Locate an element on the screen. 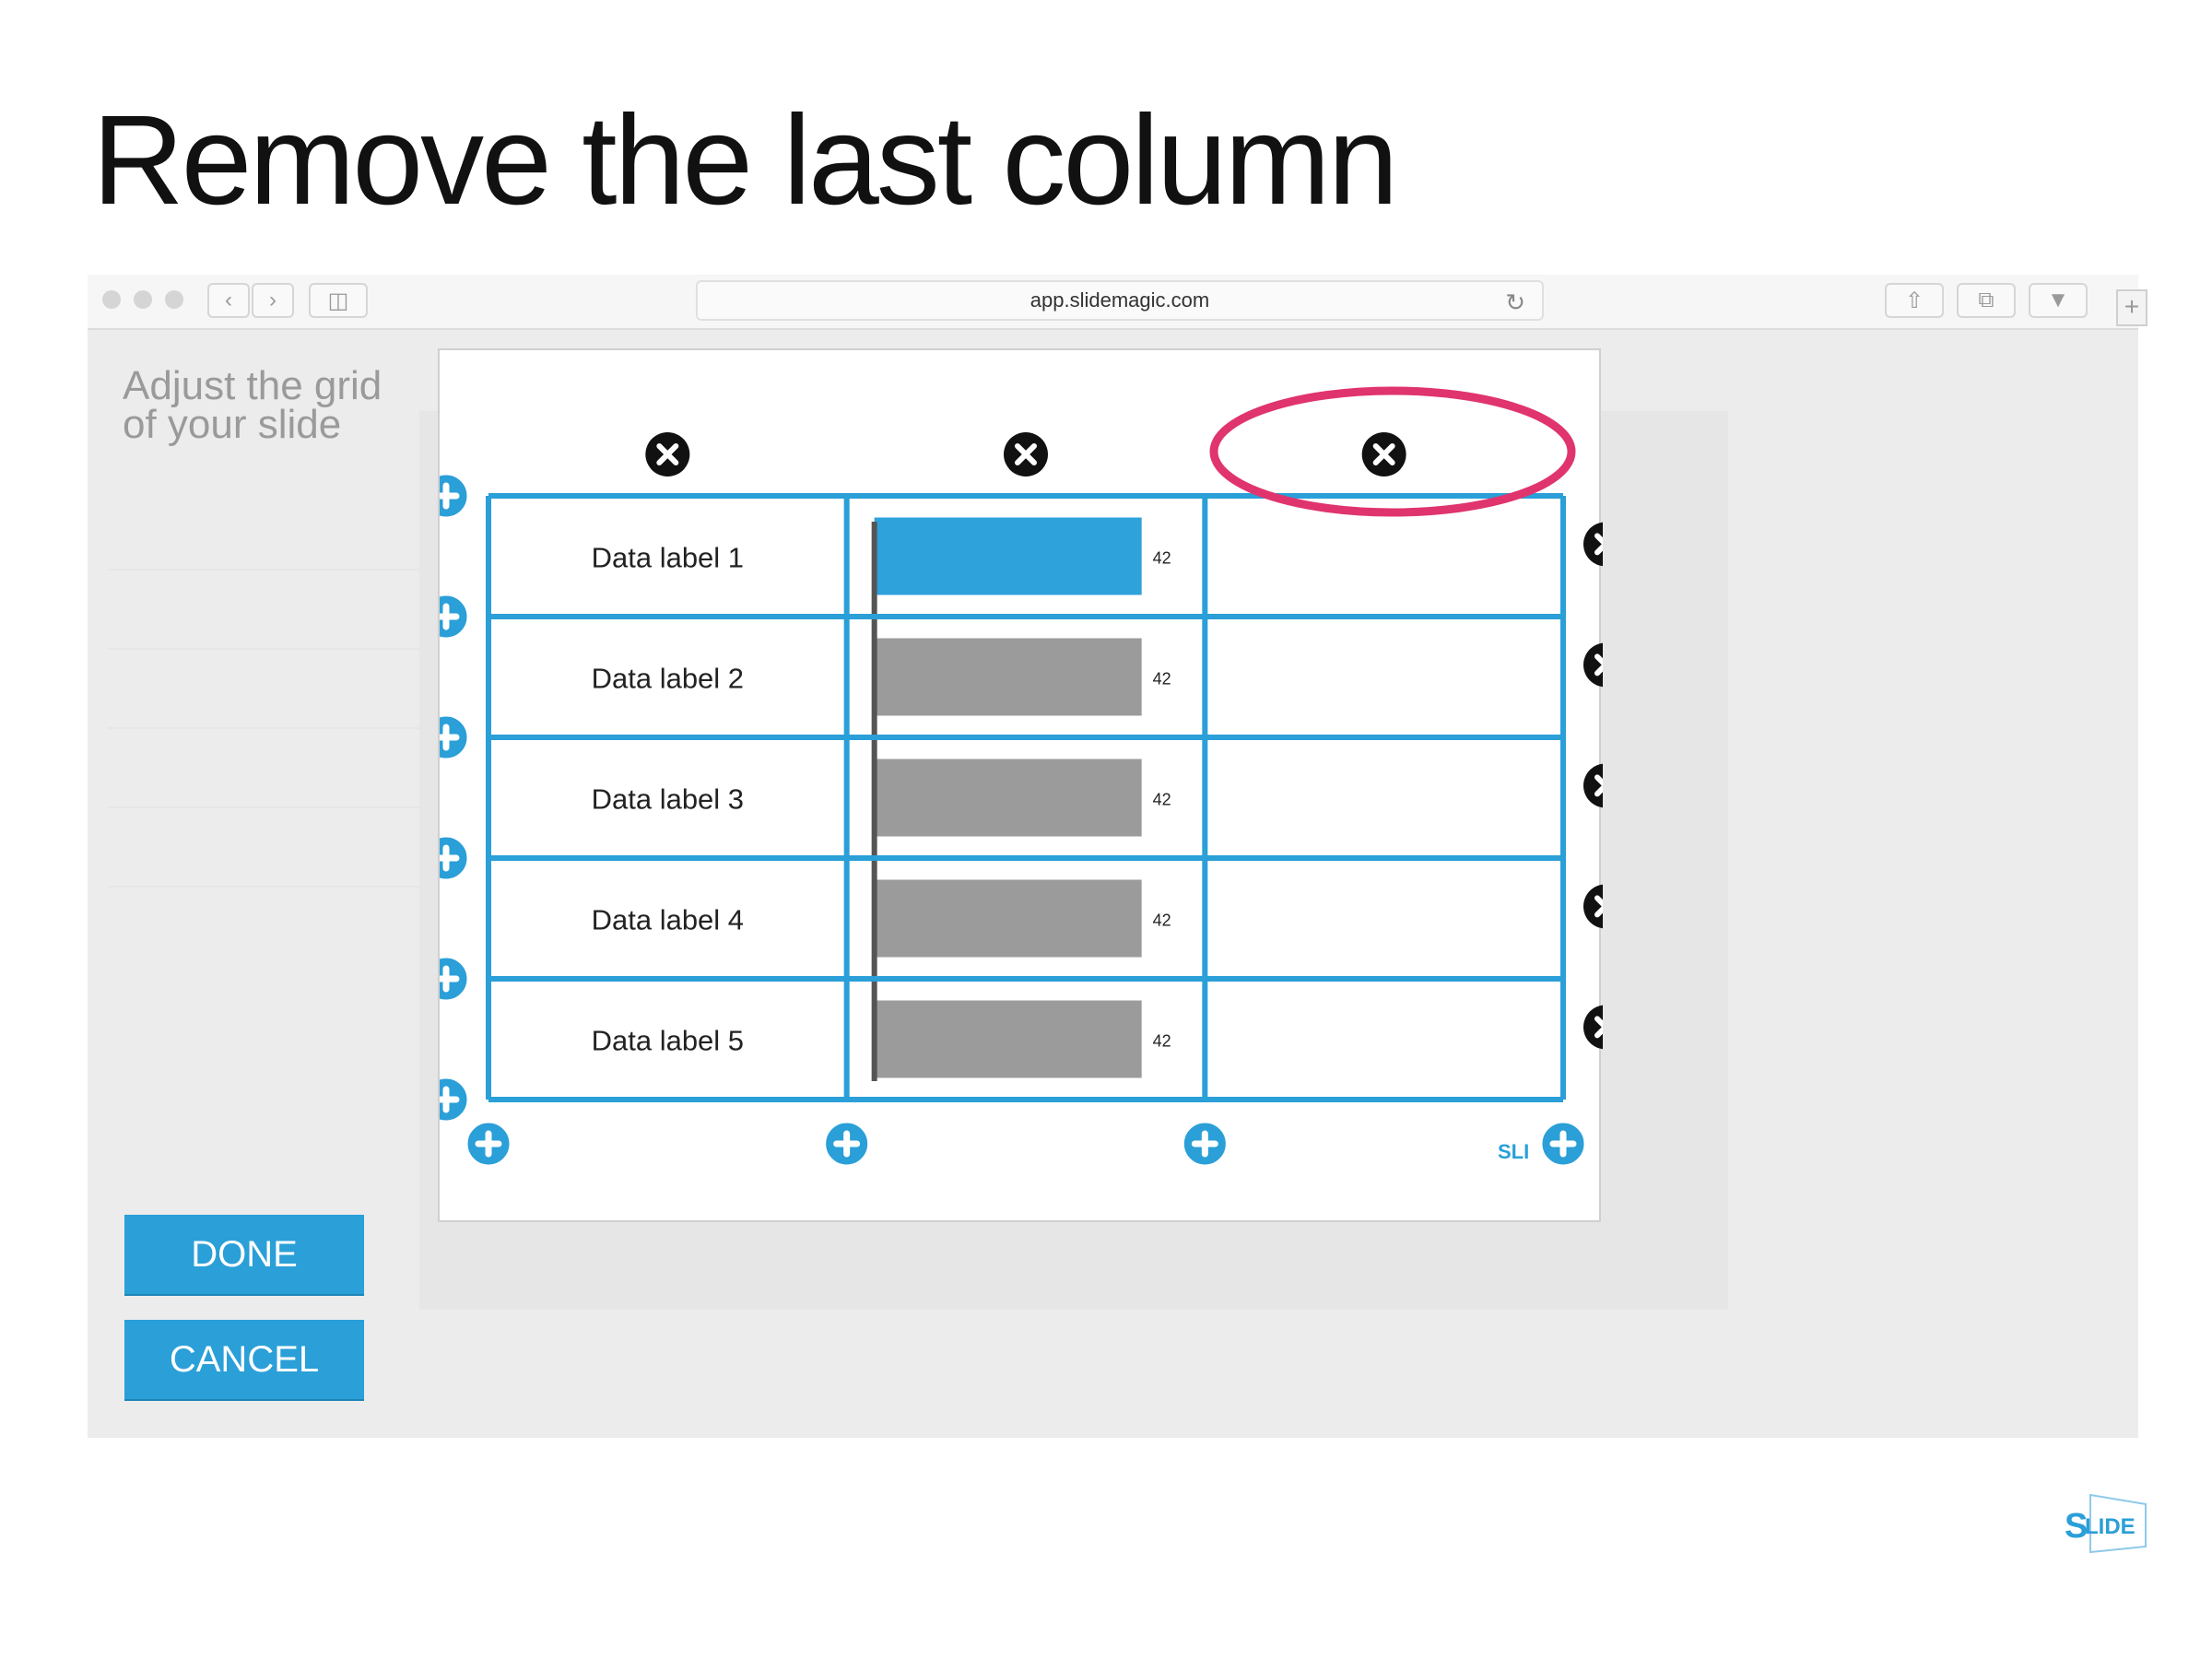 The image size is (2212, 1659). url-bar: app.slidemagic.com ↻ is located at coordinates (1120, 300).